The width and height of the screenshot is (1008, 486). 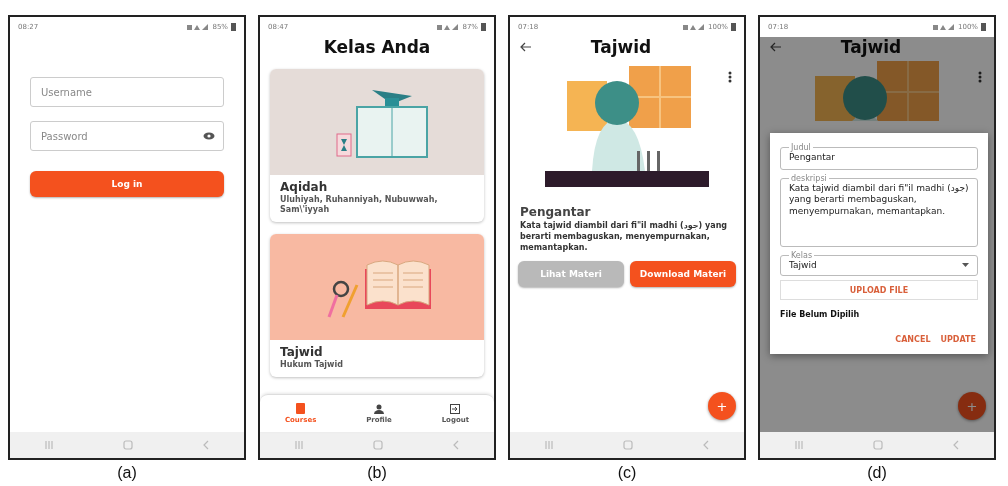 What do you see at coordinates (379, 408) in the screenshot?
I see `person-icon` at bounding box center [379, 408].